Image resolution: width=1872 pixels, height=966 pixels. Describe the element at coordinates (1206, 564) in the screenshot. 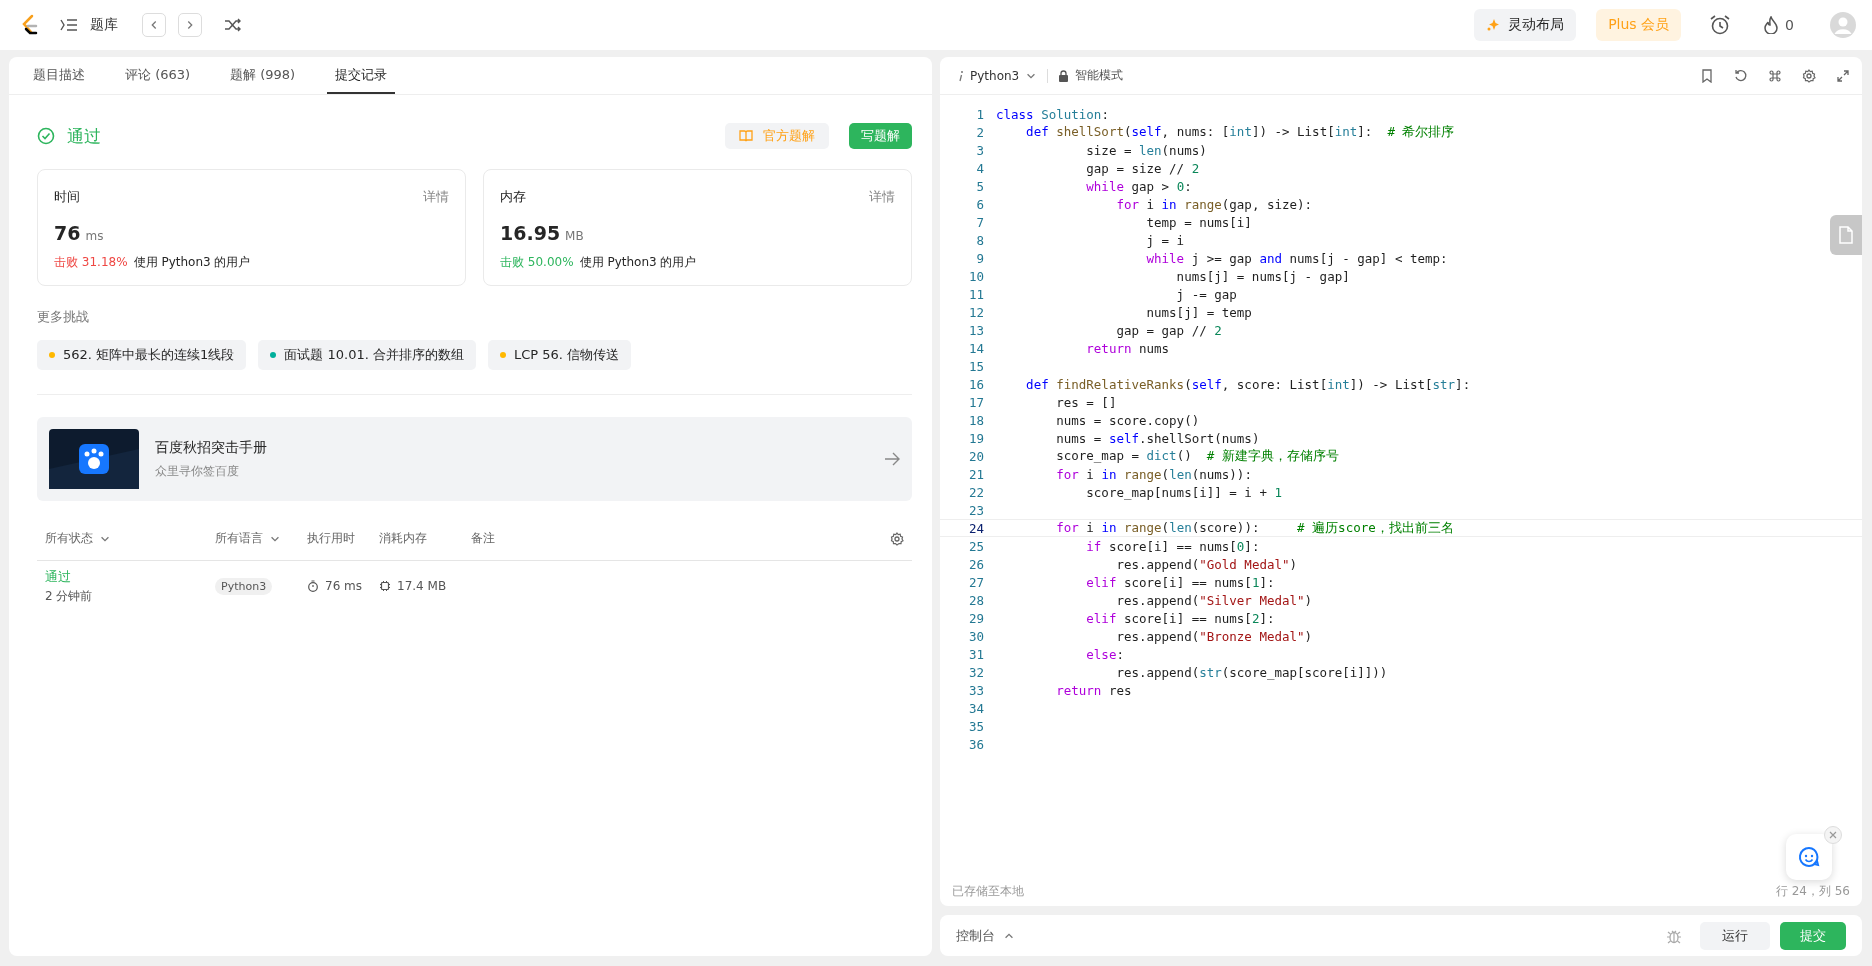

I see `code-line: res.append("Gold Medal")` at that location.